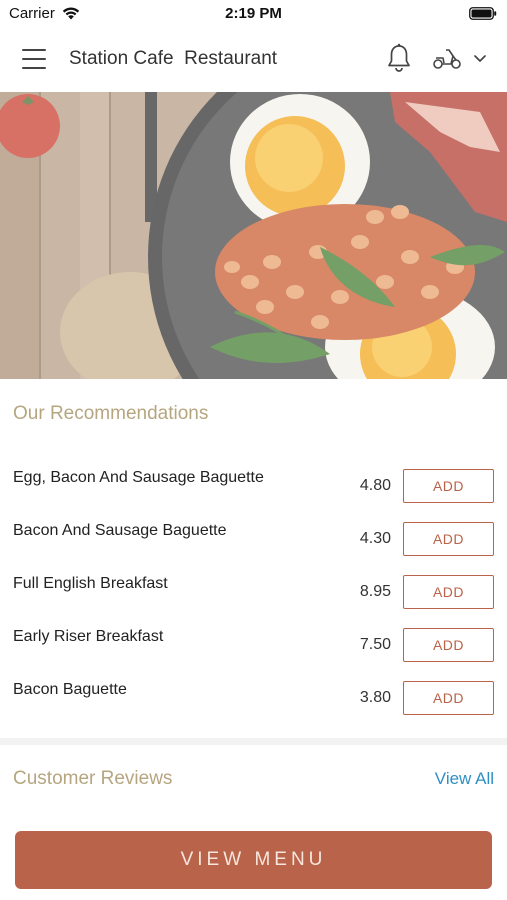  I want to click on list-item: Bacon And Sausage Baguette 4.30 ADD, so click(253, 539).